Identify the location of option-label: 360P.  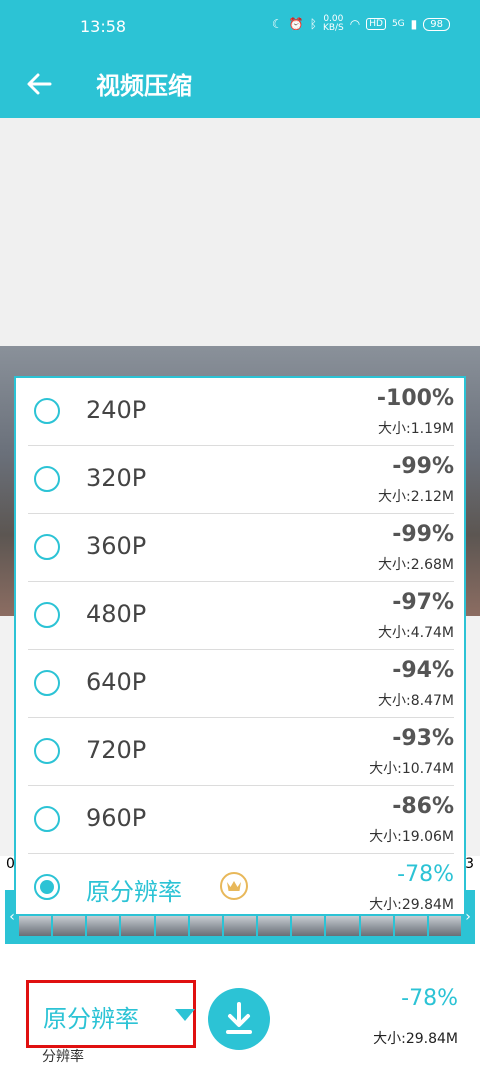
(116, 546).